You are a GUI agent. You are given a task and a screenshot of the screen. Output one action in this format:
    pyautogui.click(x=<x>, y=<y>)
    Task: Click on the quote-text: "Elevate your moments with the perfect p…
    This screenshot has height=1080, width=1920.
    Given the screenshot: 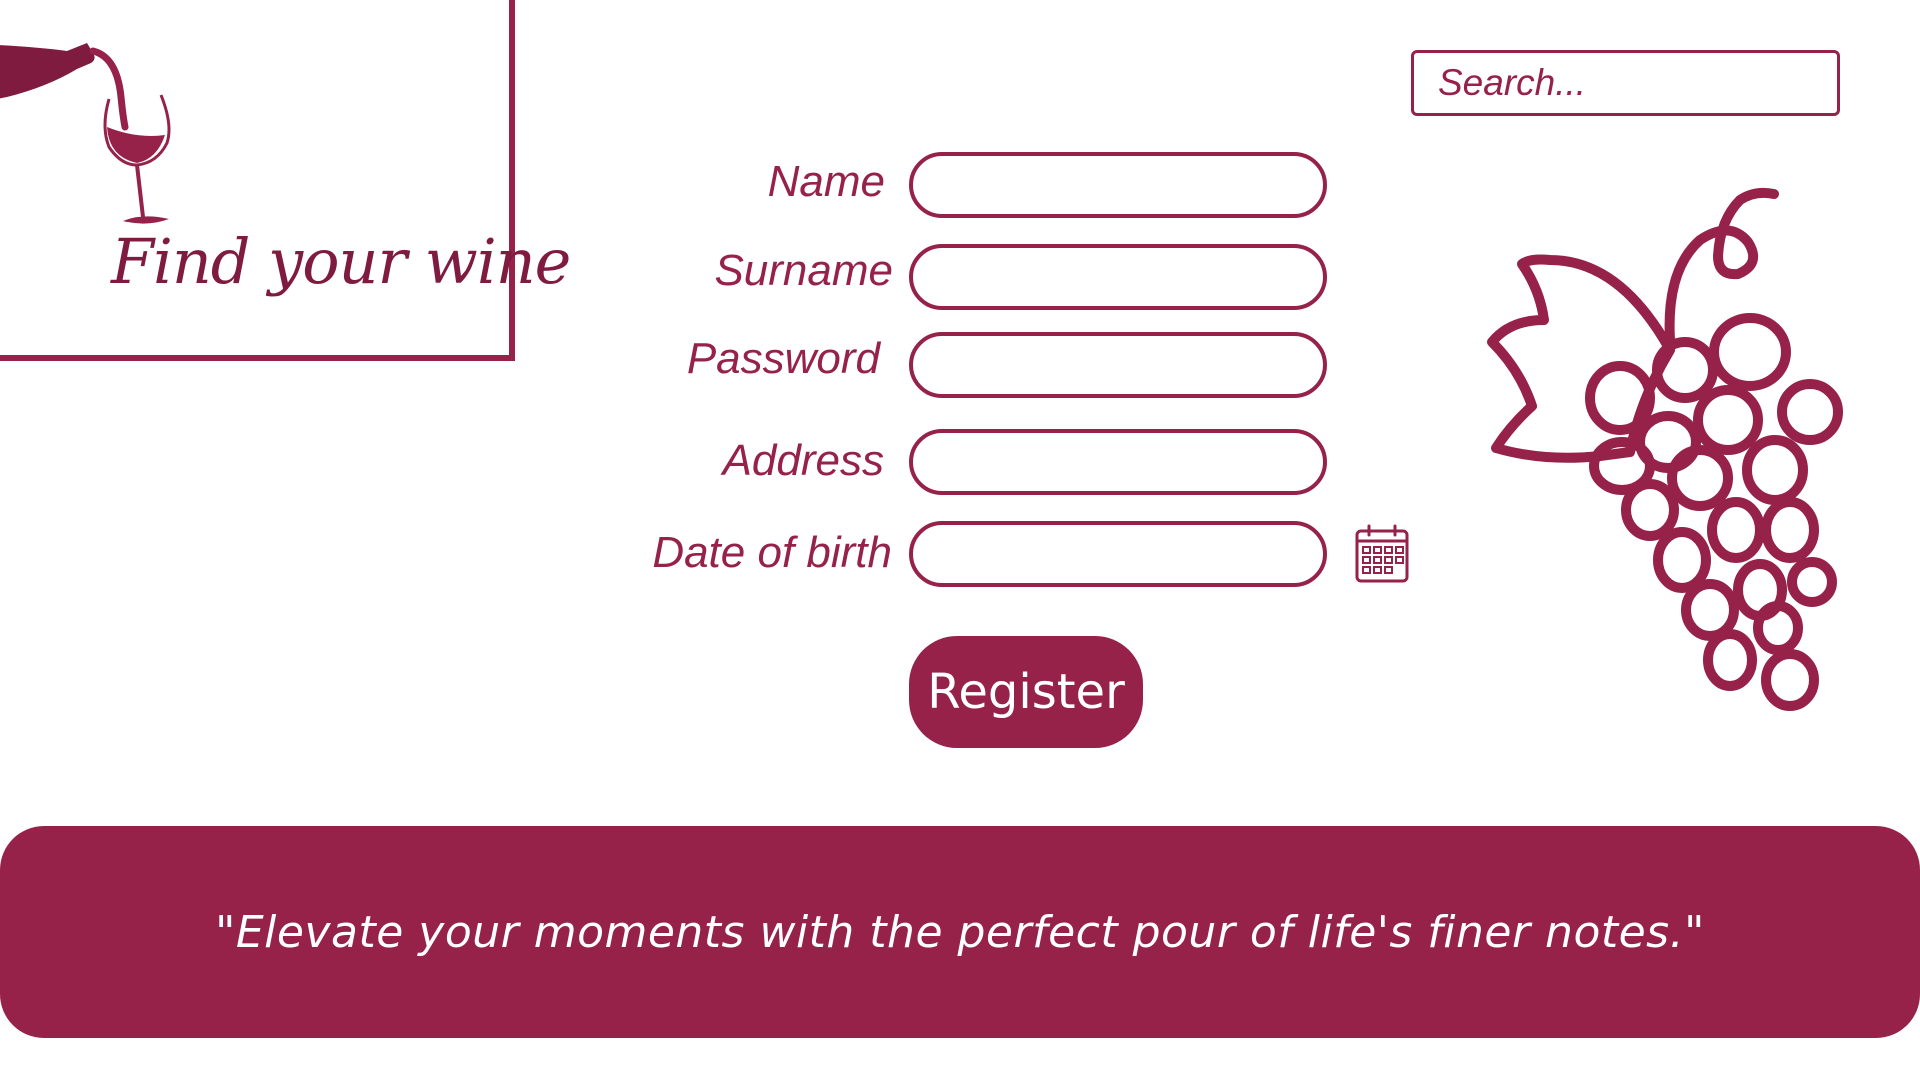 What is the action you would take?
    pyautogui.click(x=960, y=932)
    